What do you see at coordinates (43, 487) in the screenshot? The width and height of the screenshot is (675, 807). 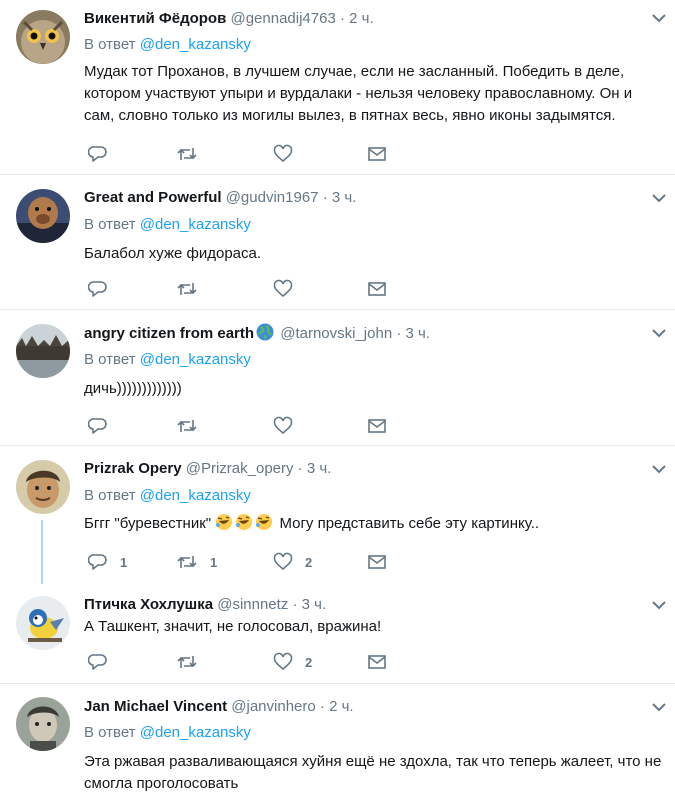 I see `avatar-cartoon` at bounding box center [43, 487].